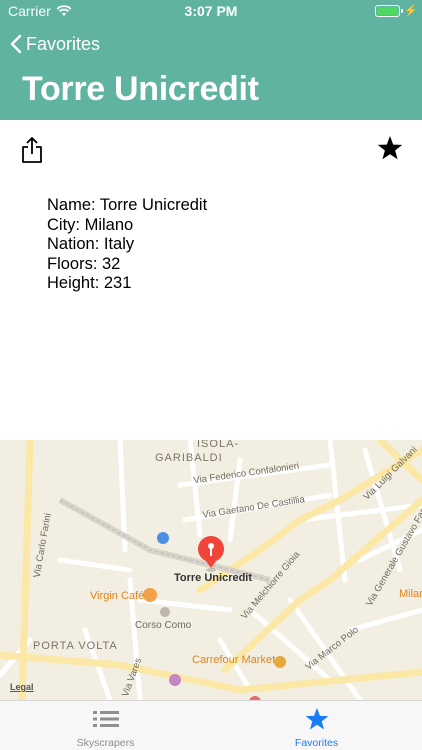 This screenshot has width=422, height=750. I want to click on back-button: Favorites, so click(55, 44).